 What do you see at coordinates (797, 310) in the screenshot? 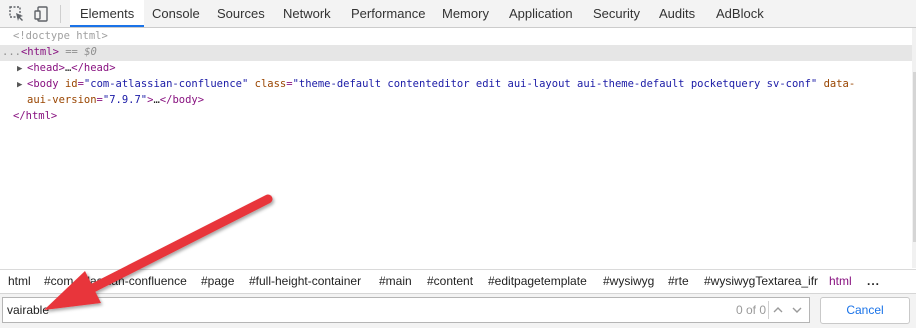
I see `next-match-icon` at bounding box center [797, 310].